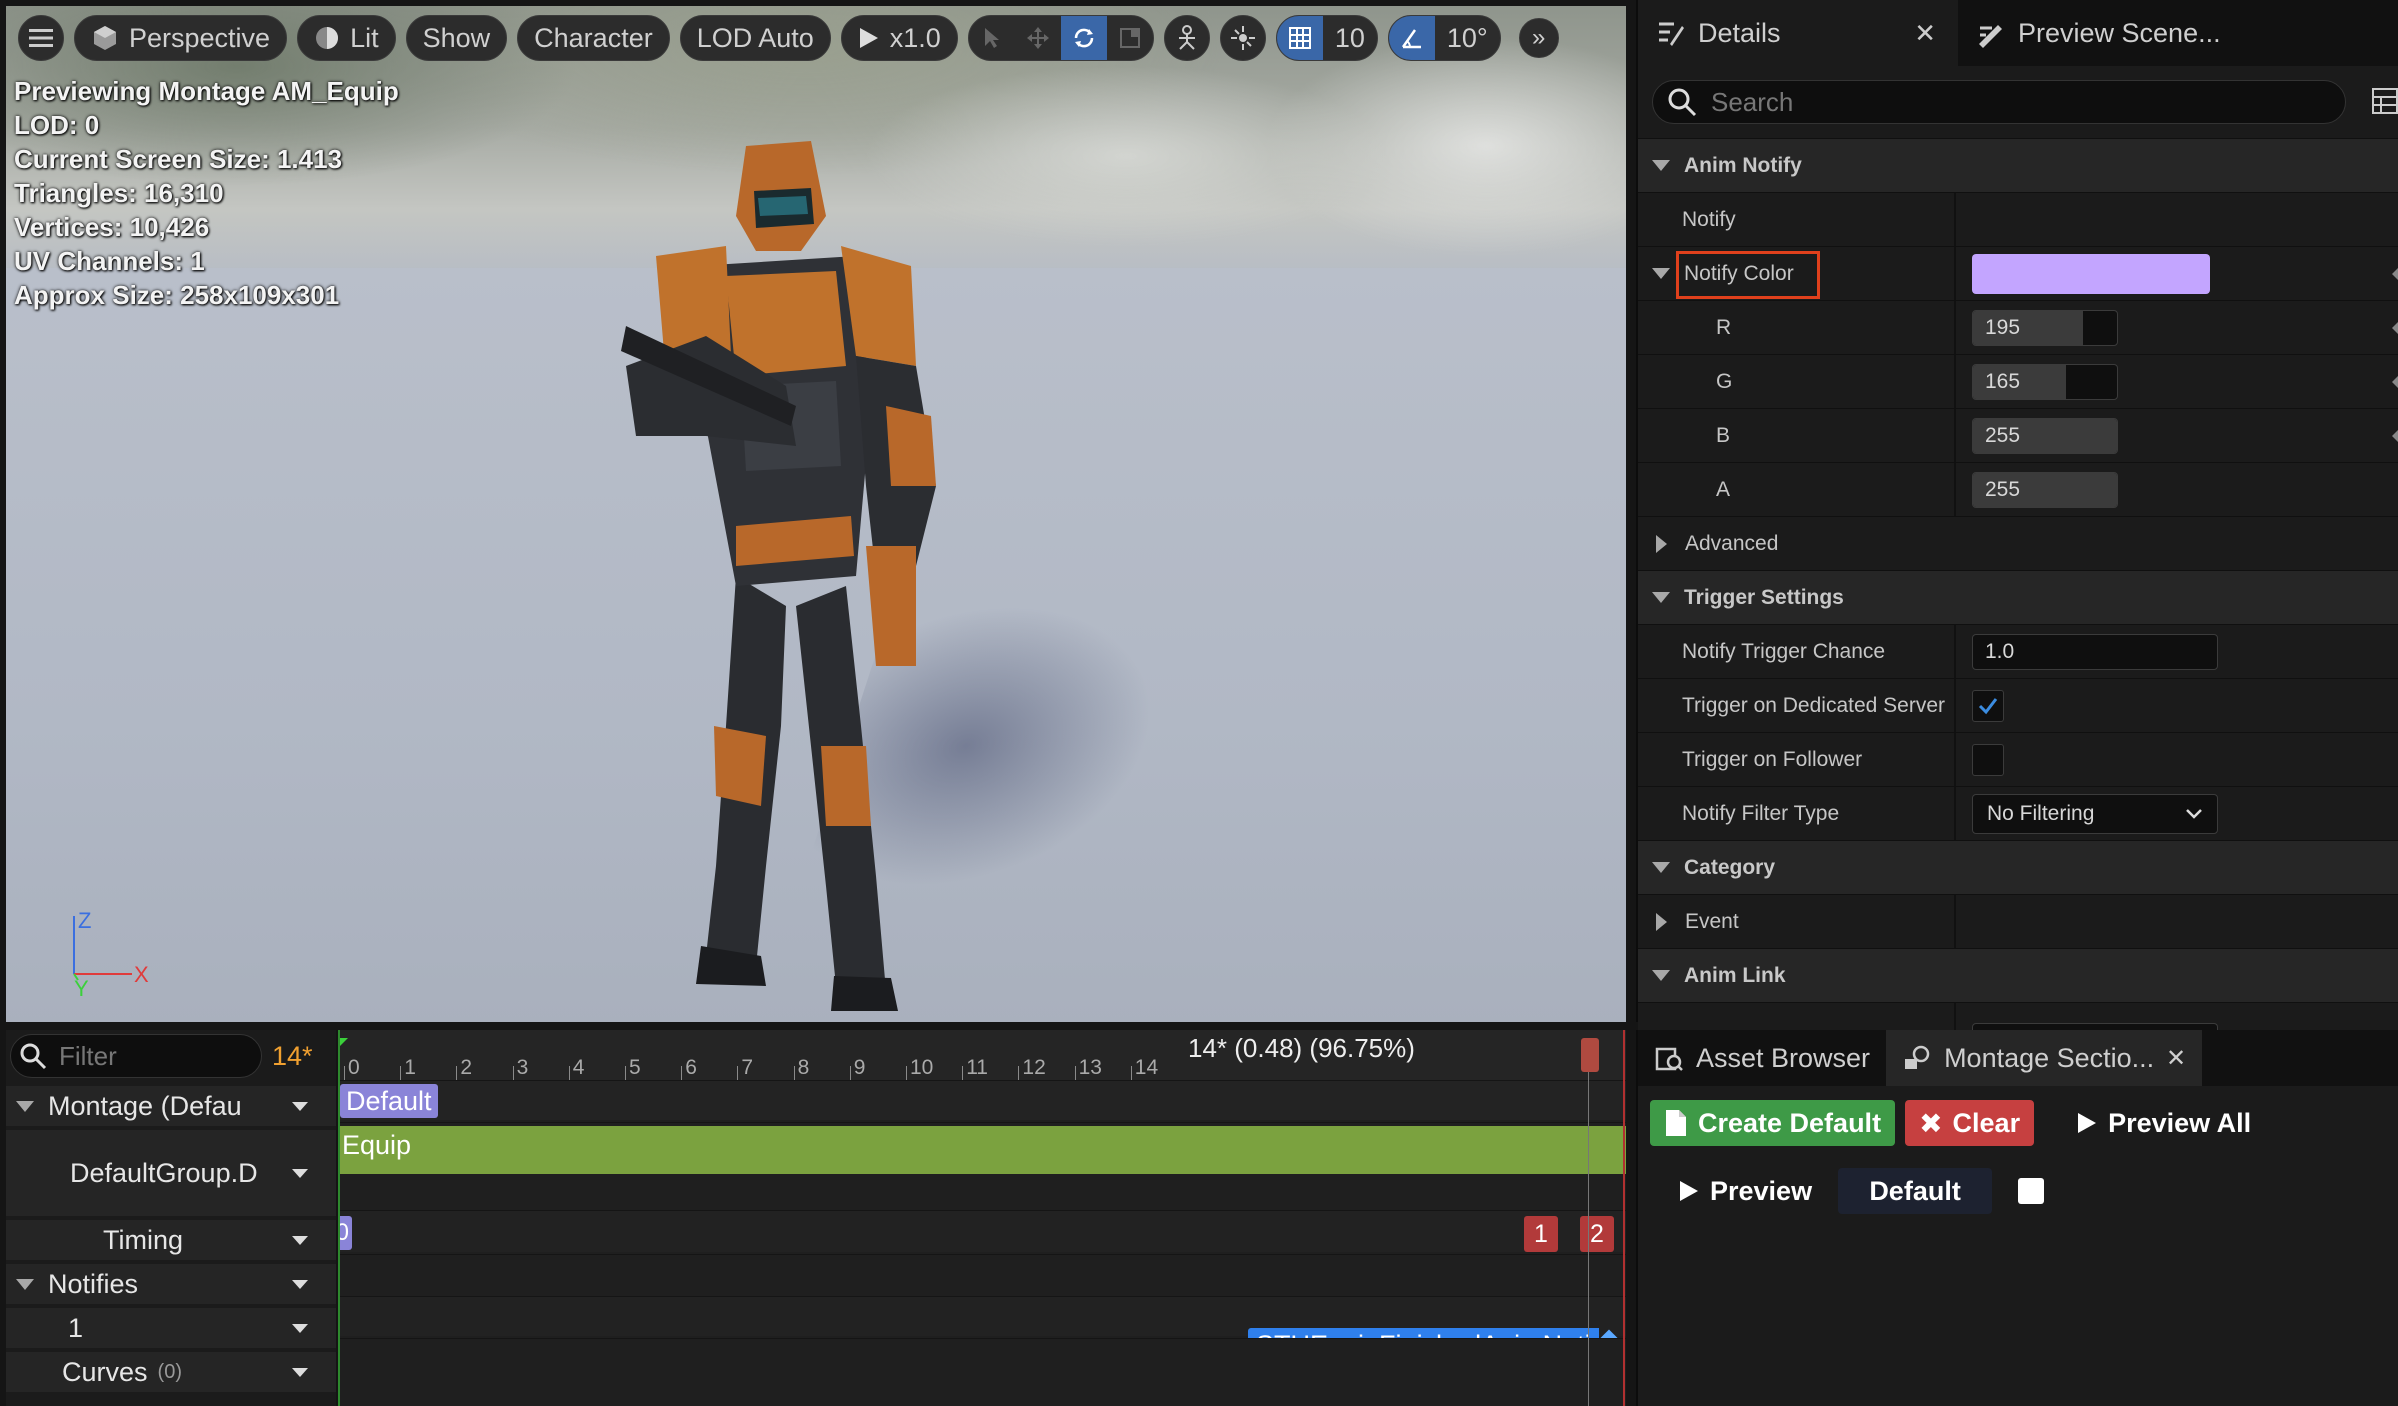  I want to click on rotate-tool-button, so click(1083, 38).